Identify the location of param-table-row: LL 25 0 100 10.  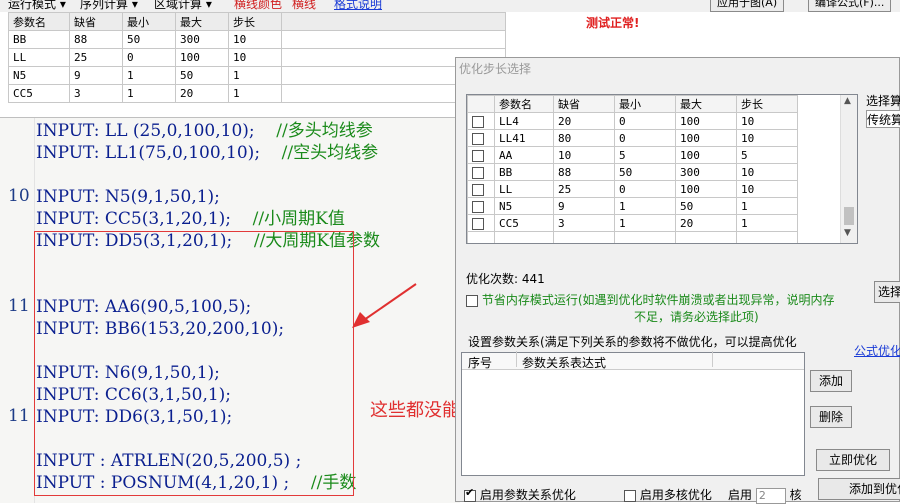
(257, 57).